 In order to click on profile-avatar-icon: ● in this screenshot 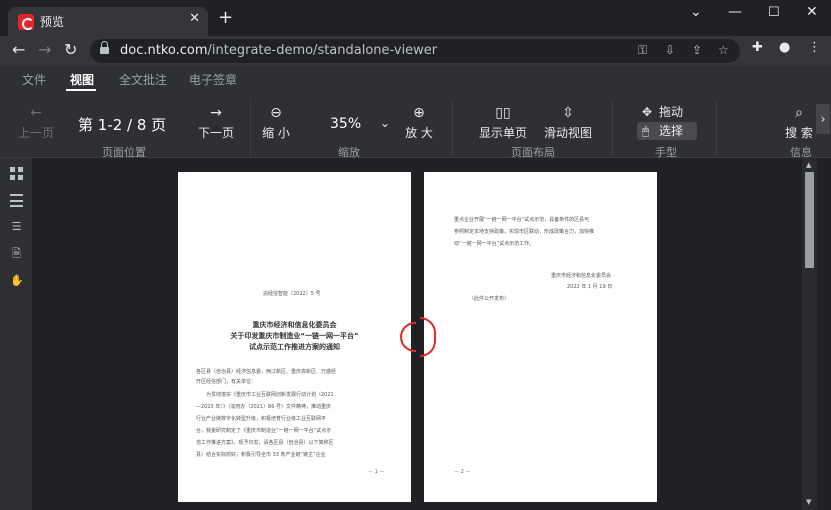, I will do `click(784, 47)`.